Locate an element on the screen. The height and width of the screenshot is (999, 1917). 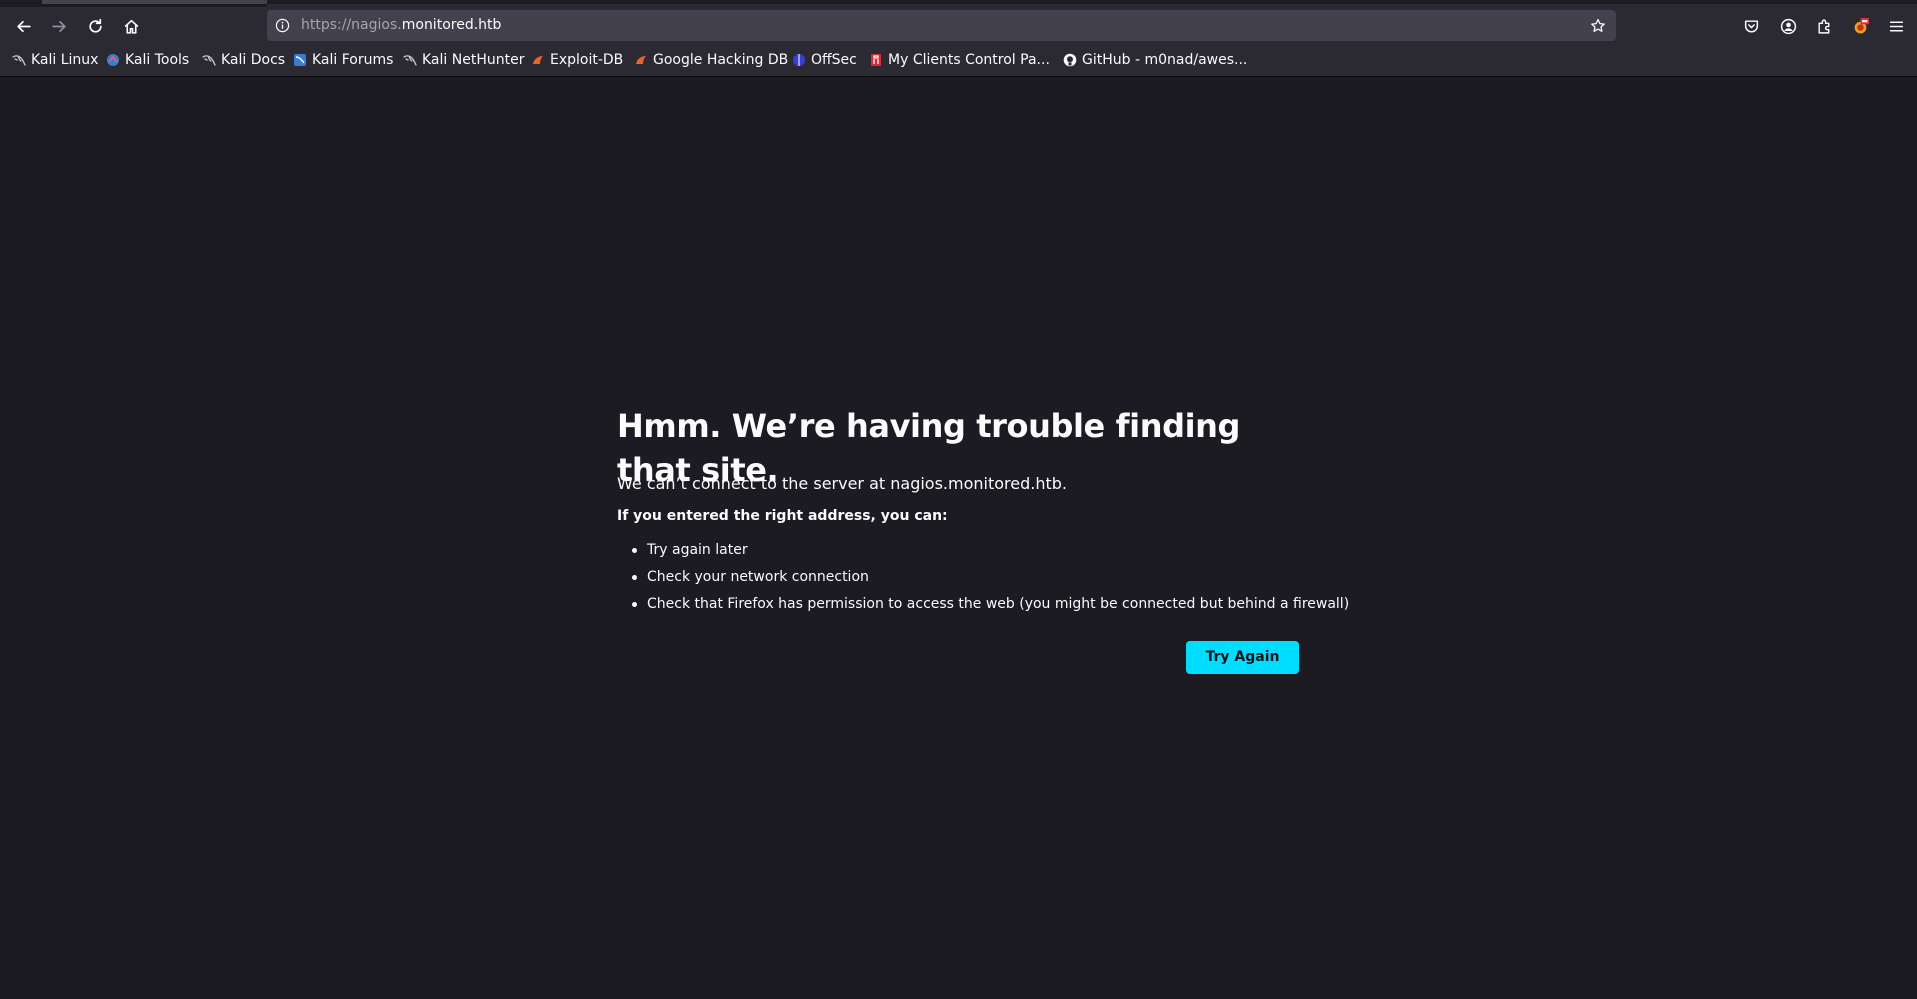
navigation-toolbar: https://nagios.monitored.htb is located at coordinates (958, 25).